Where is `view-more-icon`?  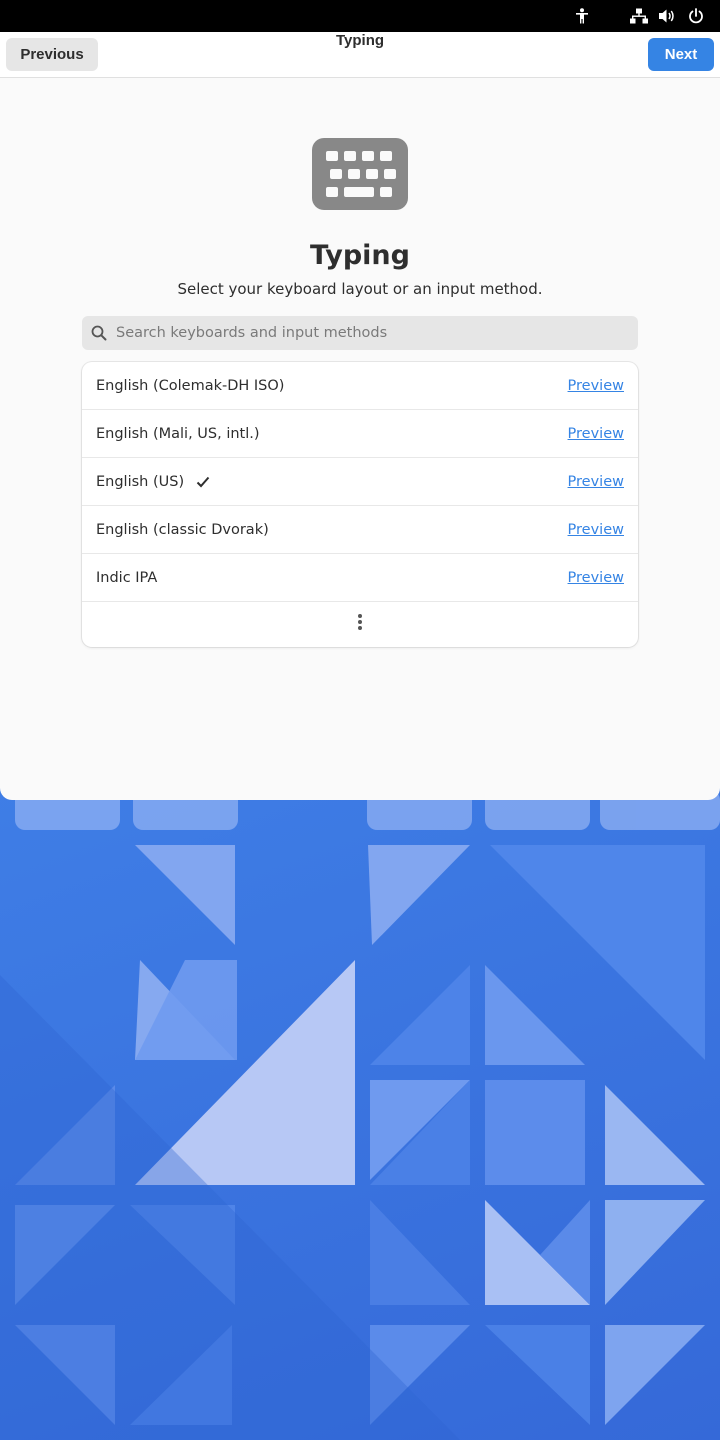 view-more-icon is located at coordinates (360, 624).